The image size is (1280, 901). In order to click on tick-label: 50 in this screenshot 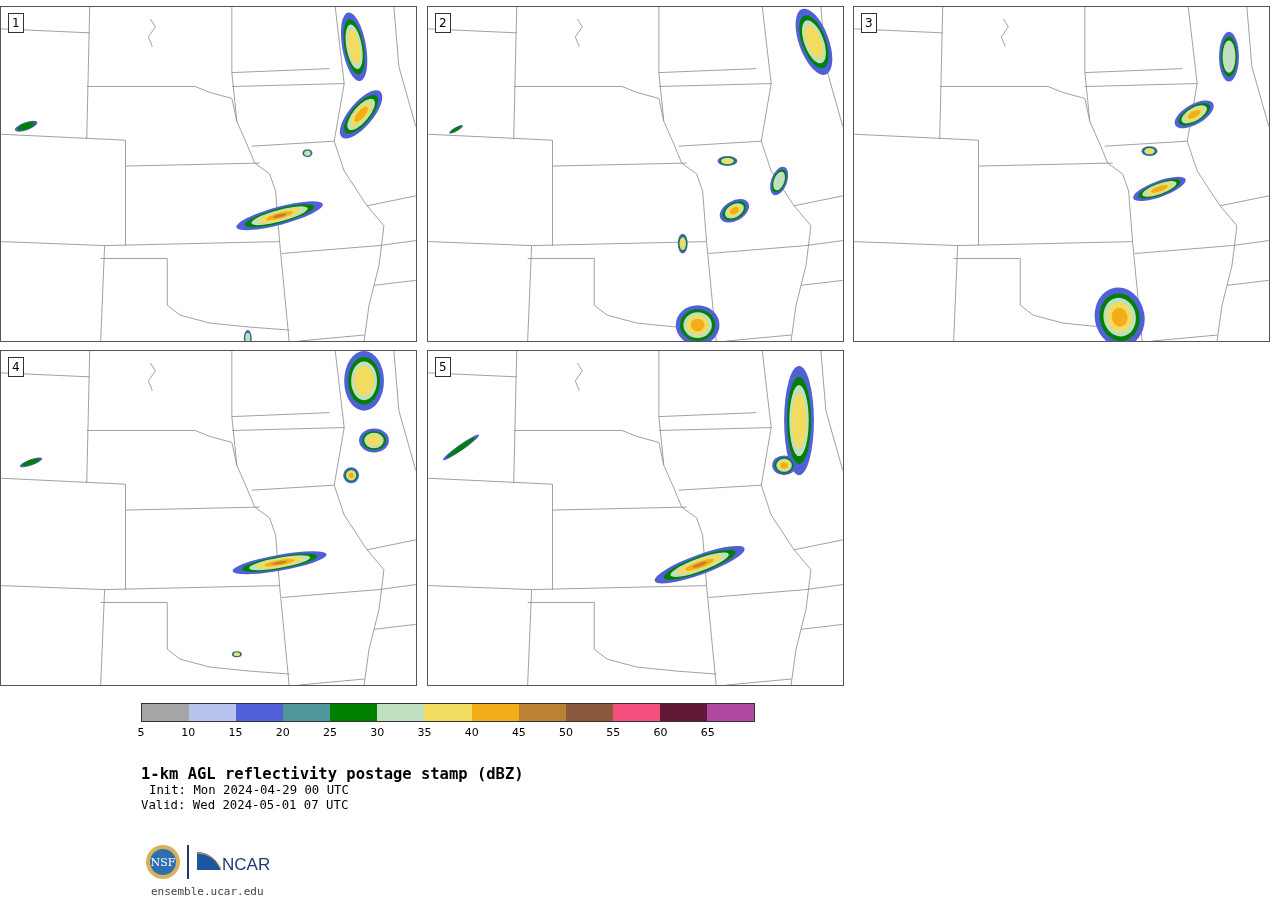, I will do `click(566, 733)`.